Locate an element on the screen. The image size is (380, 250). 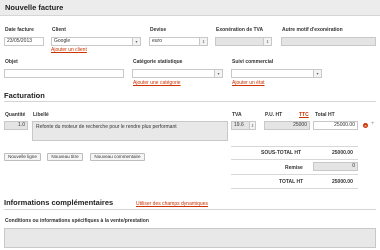
col-total: Total HT is located at coordinates (325, 115).